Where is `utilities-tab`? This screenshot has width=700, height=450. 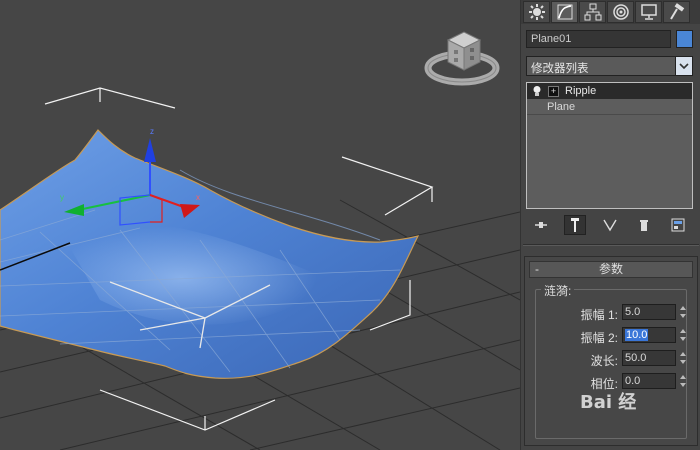 utilities-tab is located at coordinates (676, 12).